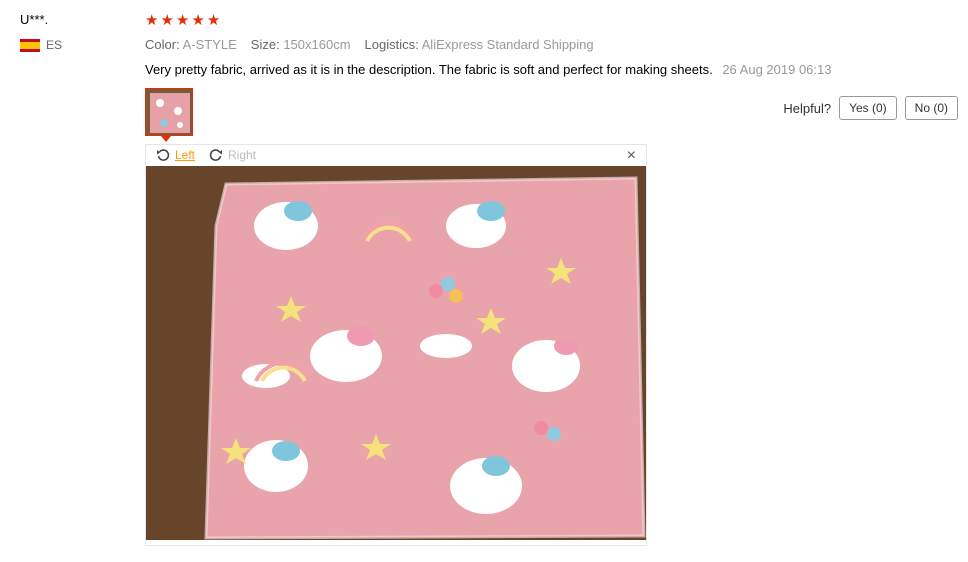 The width and height of the screenshot is (968, 562). What do you see at coordinates (54, 45) in the screenshot?
I see `country-code: ES` at bounding box center [54, 45].